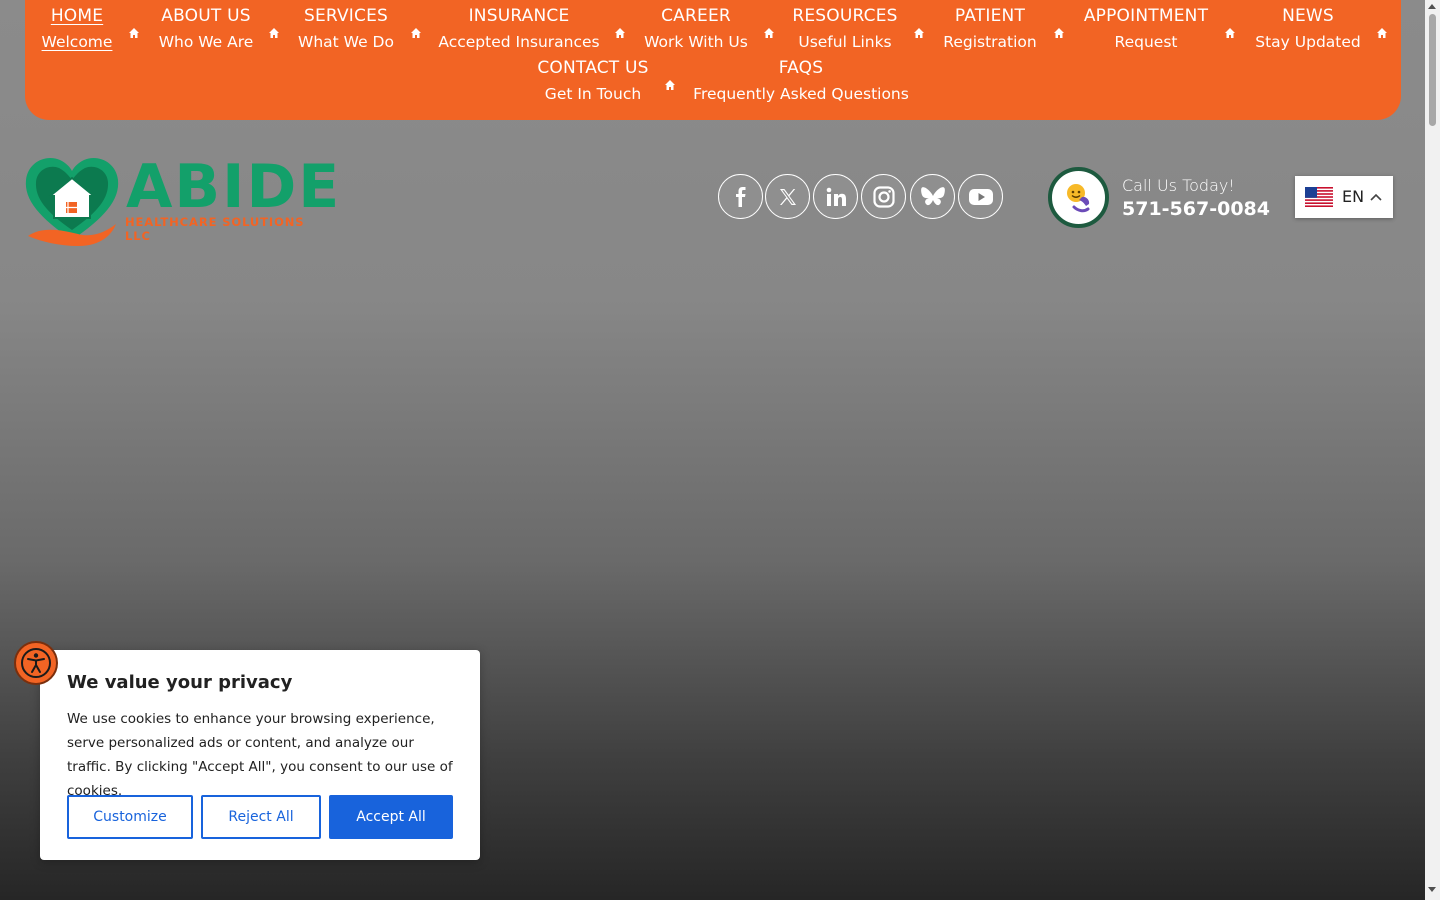 The width and height of the screenshot is (1440, 900). Describe the element at coordinates (36, 663) in the screenshot. I see `accessibility-icon` at that location.